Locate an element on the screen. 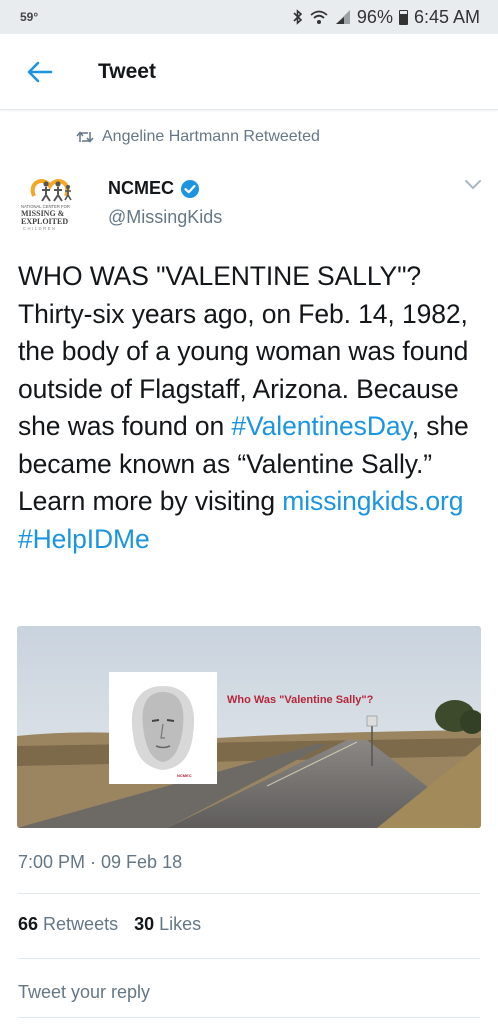 This screenshot has height=1024, width=498. reply-input: Tweet your reply is located at coordinates (84, 992).